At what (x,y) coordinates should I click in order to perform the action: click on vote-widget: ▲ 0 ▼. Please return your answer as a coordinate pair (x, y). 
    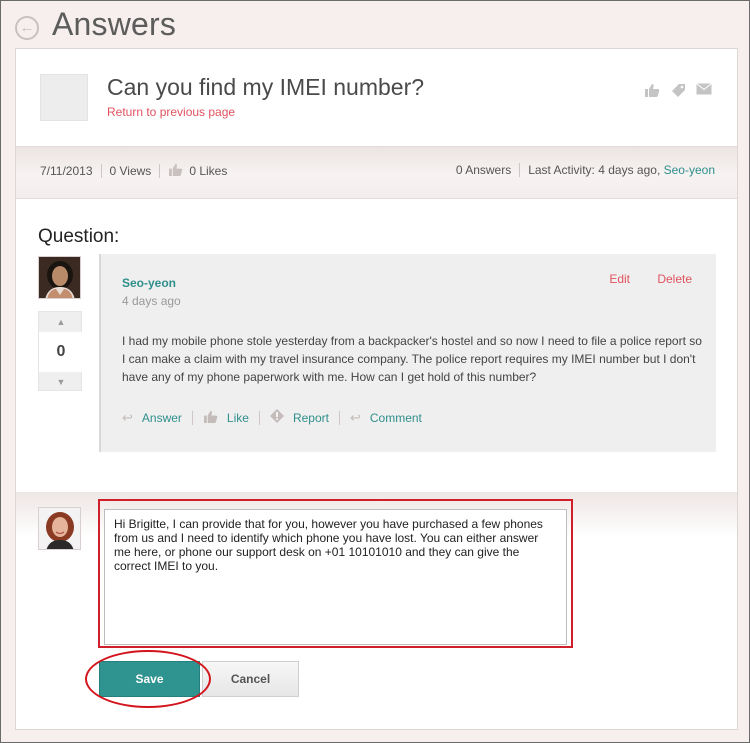
    Looking at the image, I should click on (60, 351).